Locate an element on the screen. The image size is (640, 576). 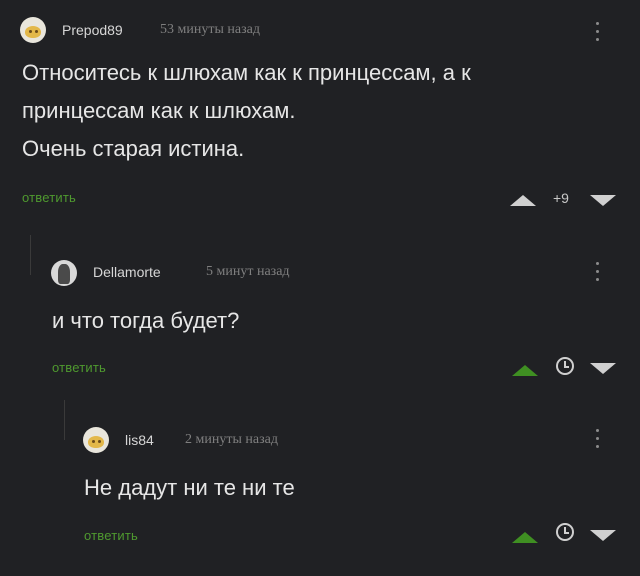
comment-timestamp: 53 минуты назад is located at coordinates (210, 29).